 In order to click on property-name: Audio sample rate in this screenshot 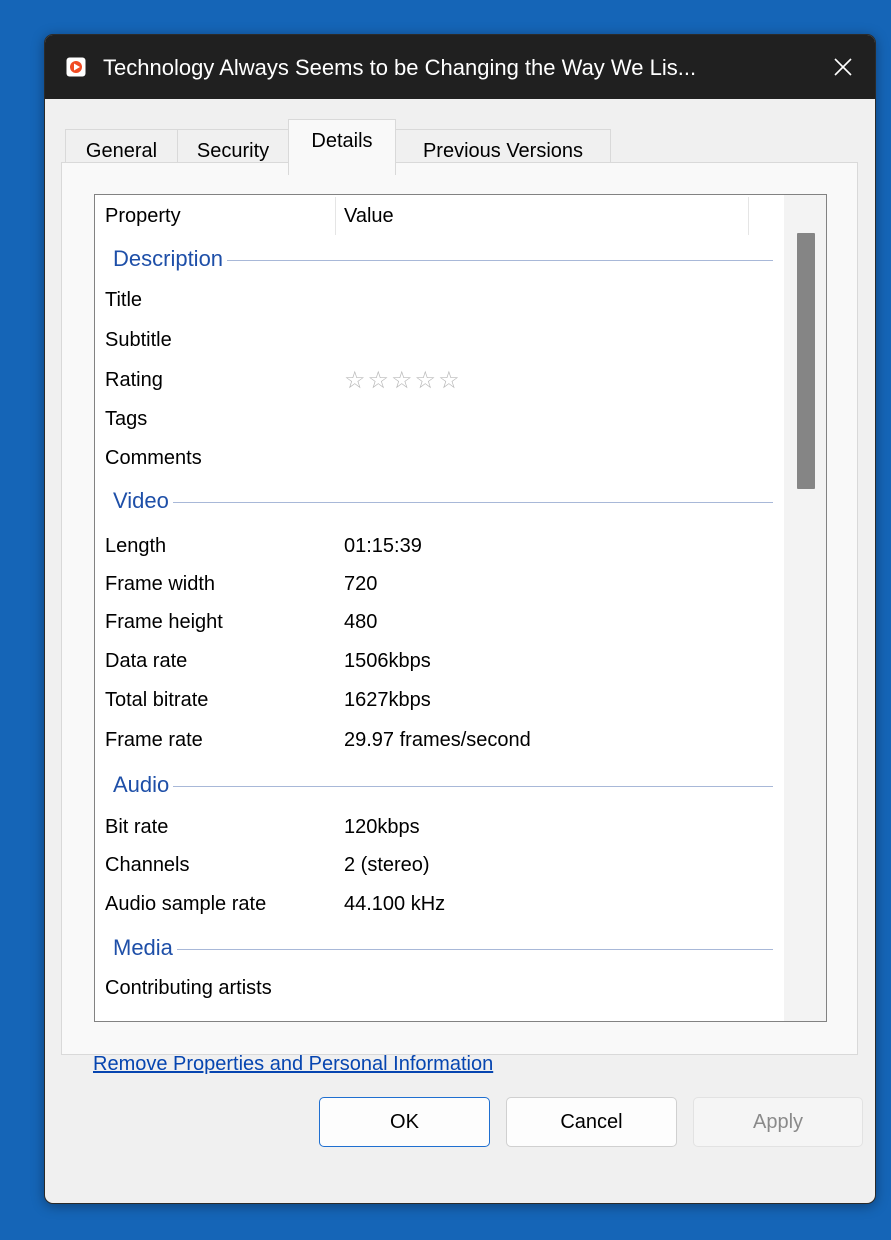, I will do `click(186, 904)`.